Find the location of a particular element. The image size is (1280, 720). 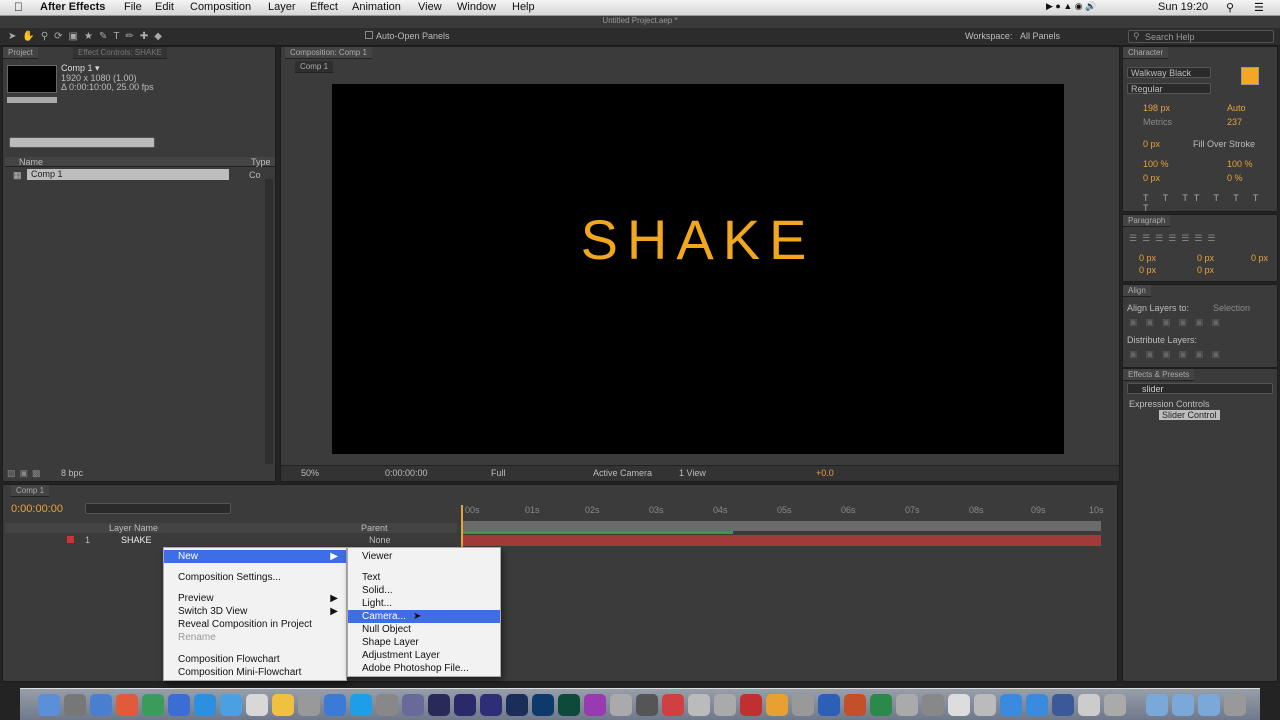

project-search-input is located at coordinates (82, 142).